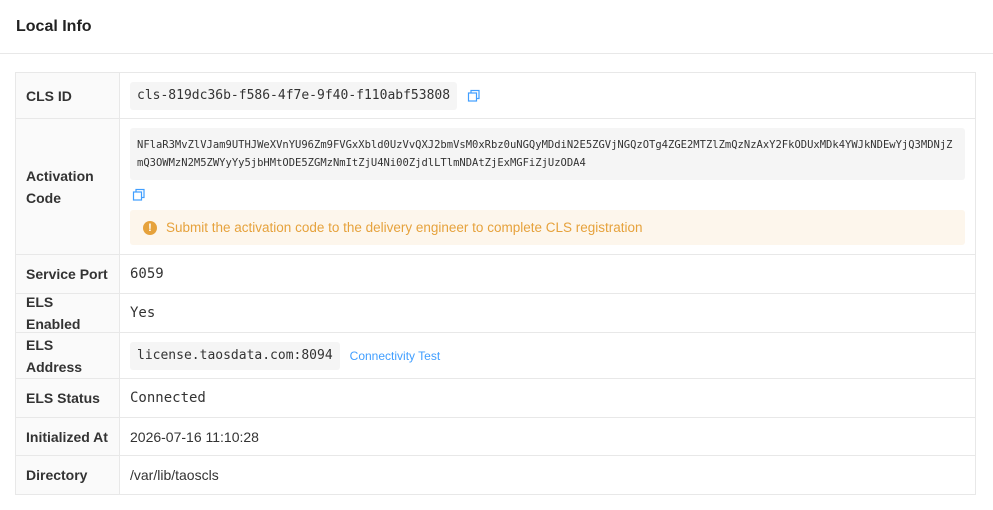 The height and width of the screenshot is (510, 993). I want to click on activation-code-label: Activation Code, so click(68, 186).